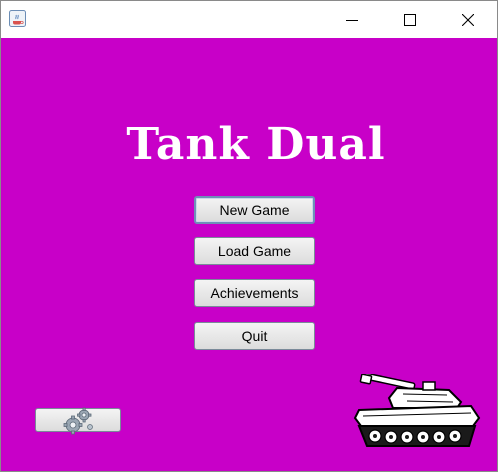 This screenshot has height=472, width=498. Describe the element at coordinates (256, 144) in the screenshot. I see `game-title: Tank Dual` at that location.